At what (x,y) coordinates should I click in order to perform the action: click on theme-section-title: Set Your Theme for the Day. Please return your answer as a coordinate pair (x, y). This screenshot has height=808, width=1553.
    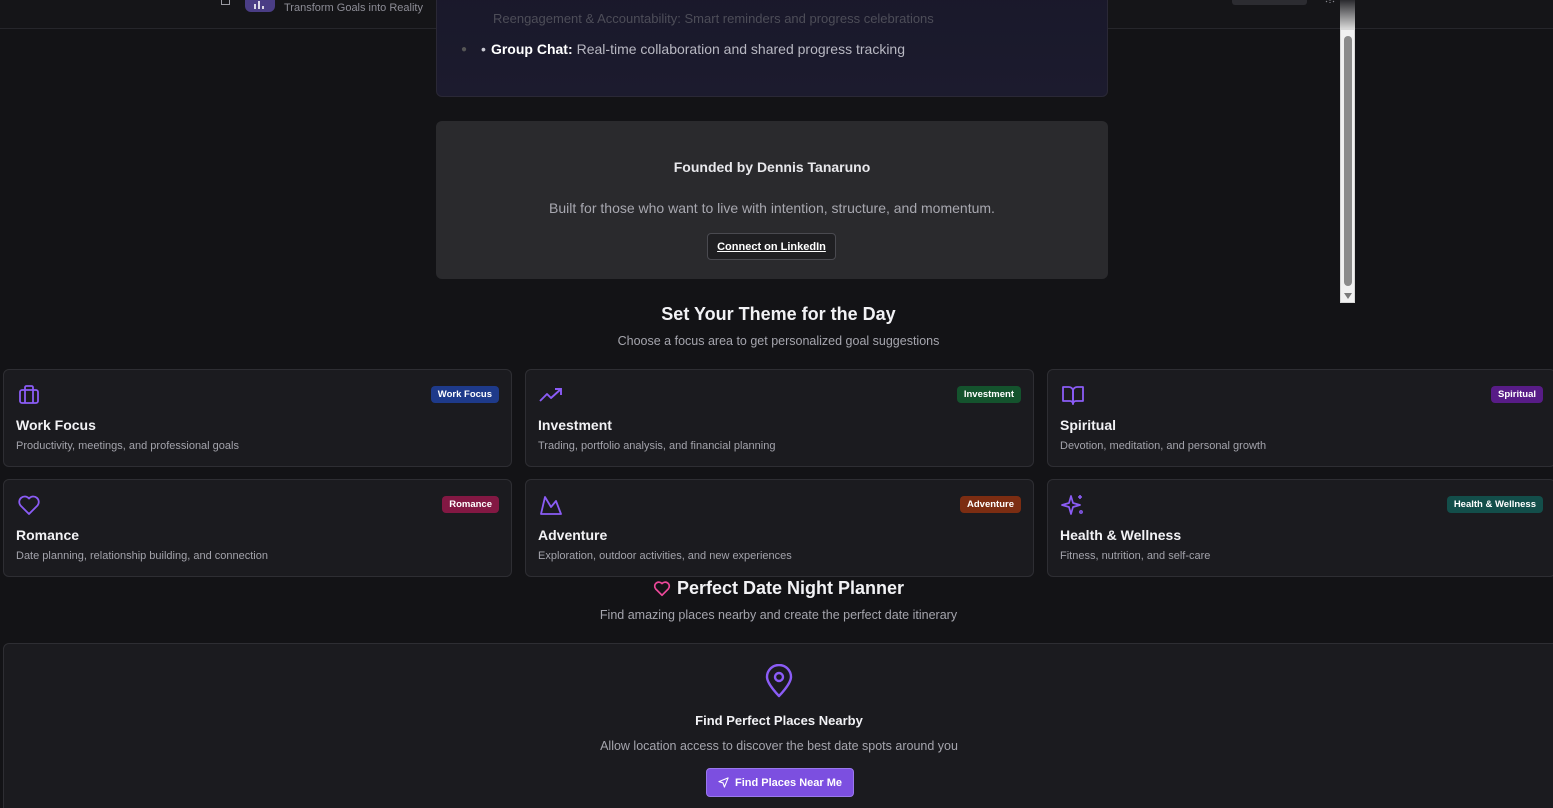
    Looking at the image, I should click on (778, 314).